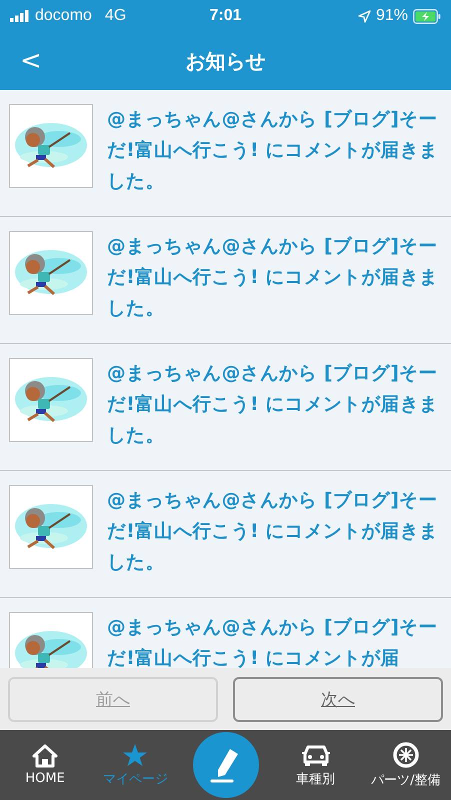 This screenshot has width=451, height=800. What do you see at coordinates (225, 16) in the screenshot?
I see `clock-time: 7:01` at bounding box center [225, 16].